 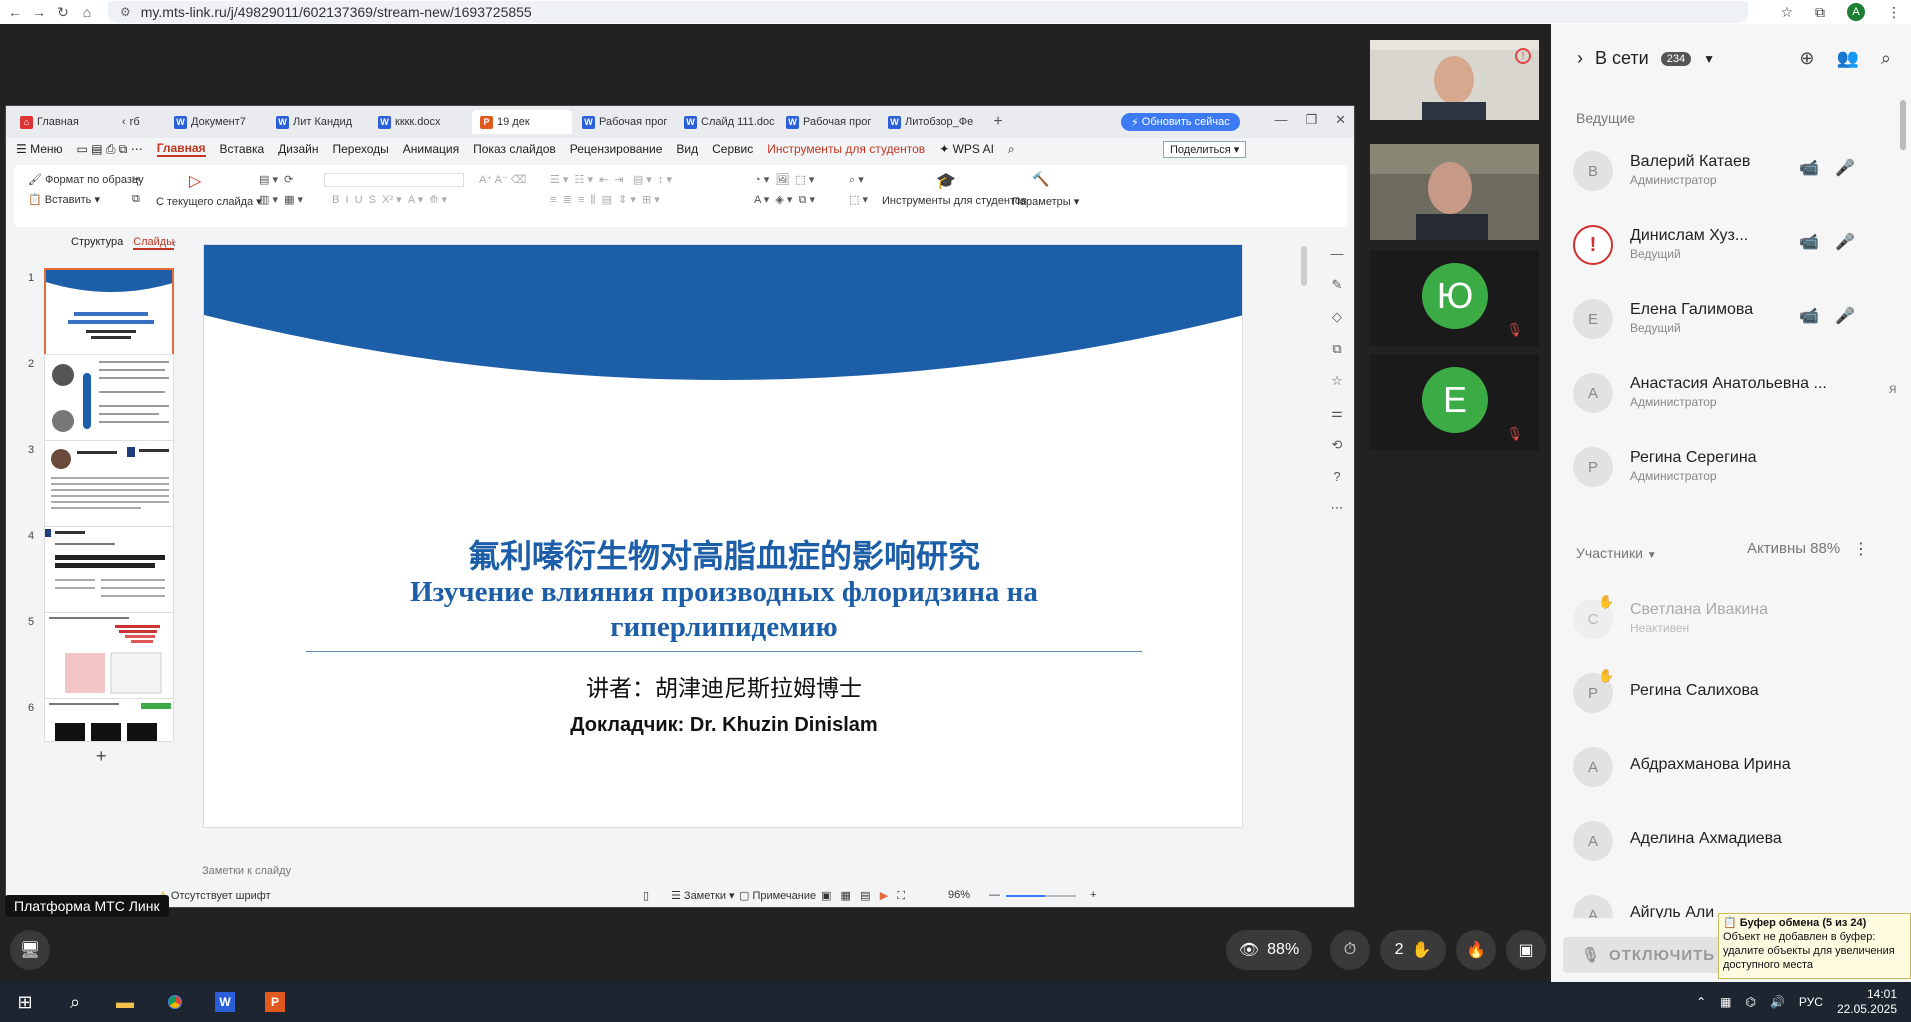 What do you see at coordinates (863, 896) in the screenshot?
I see `view-mode-icons: ▣ ▦ ▤ ▶ ⛶` at bounding box center [863, 896].